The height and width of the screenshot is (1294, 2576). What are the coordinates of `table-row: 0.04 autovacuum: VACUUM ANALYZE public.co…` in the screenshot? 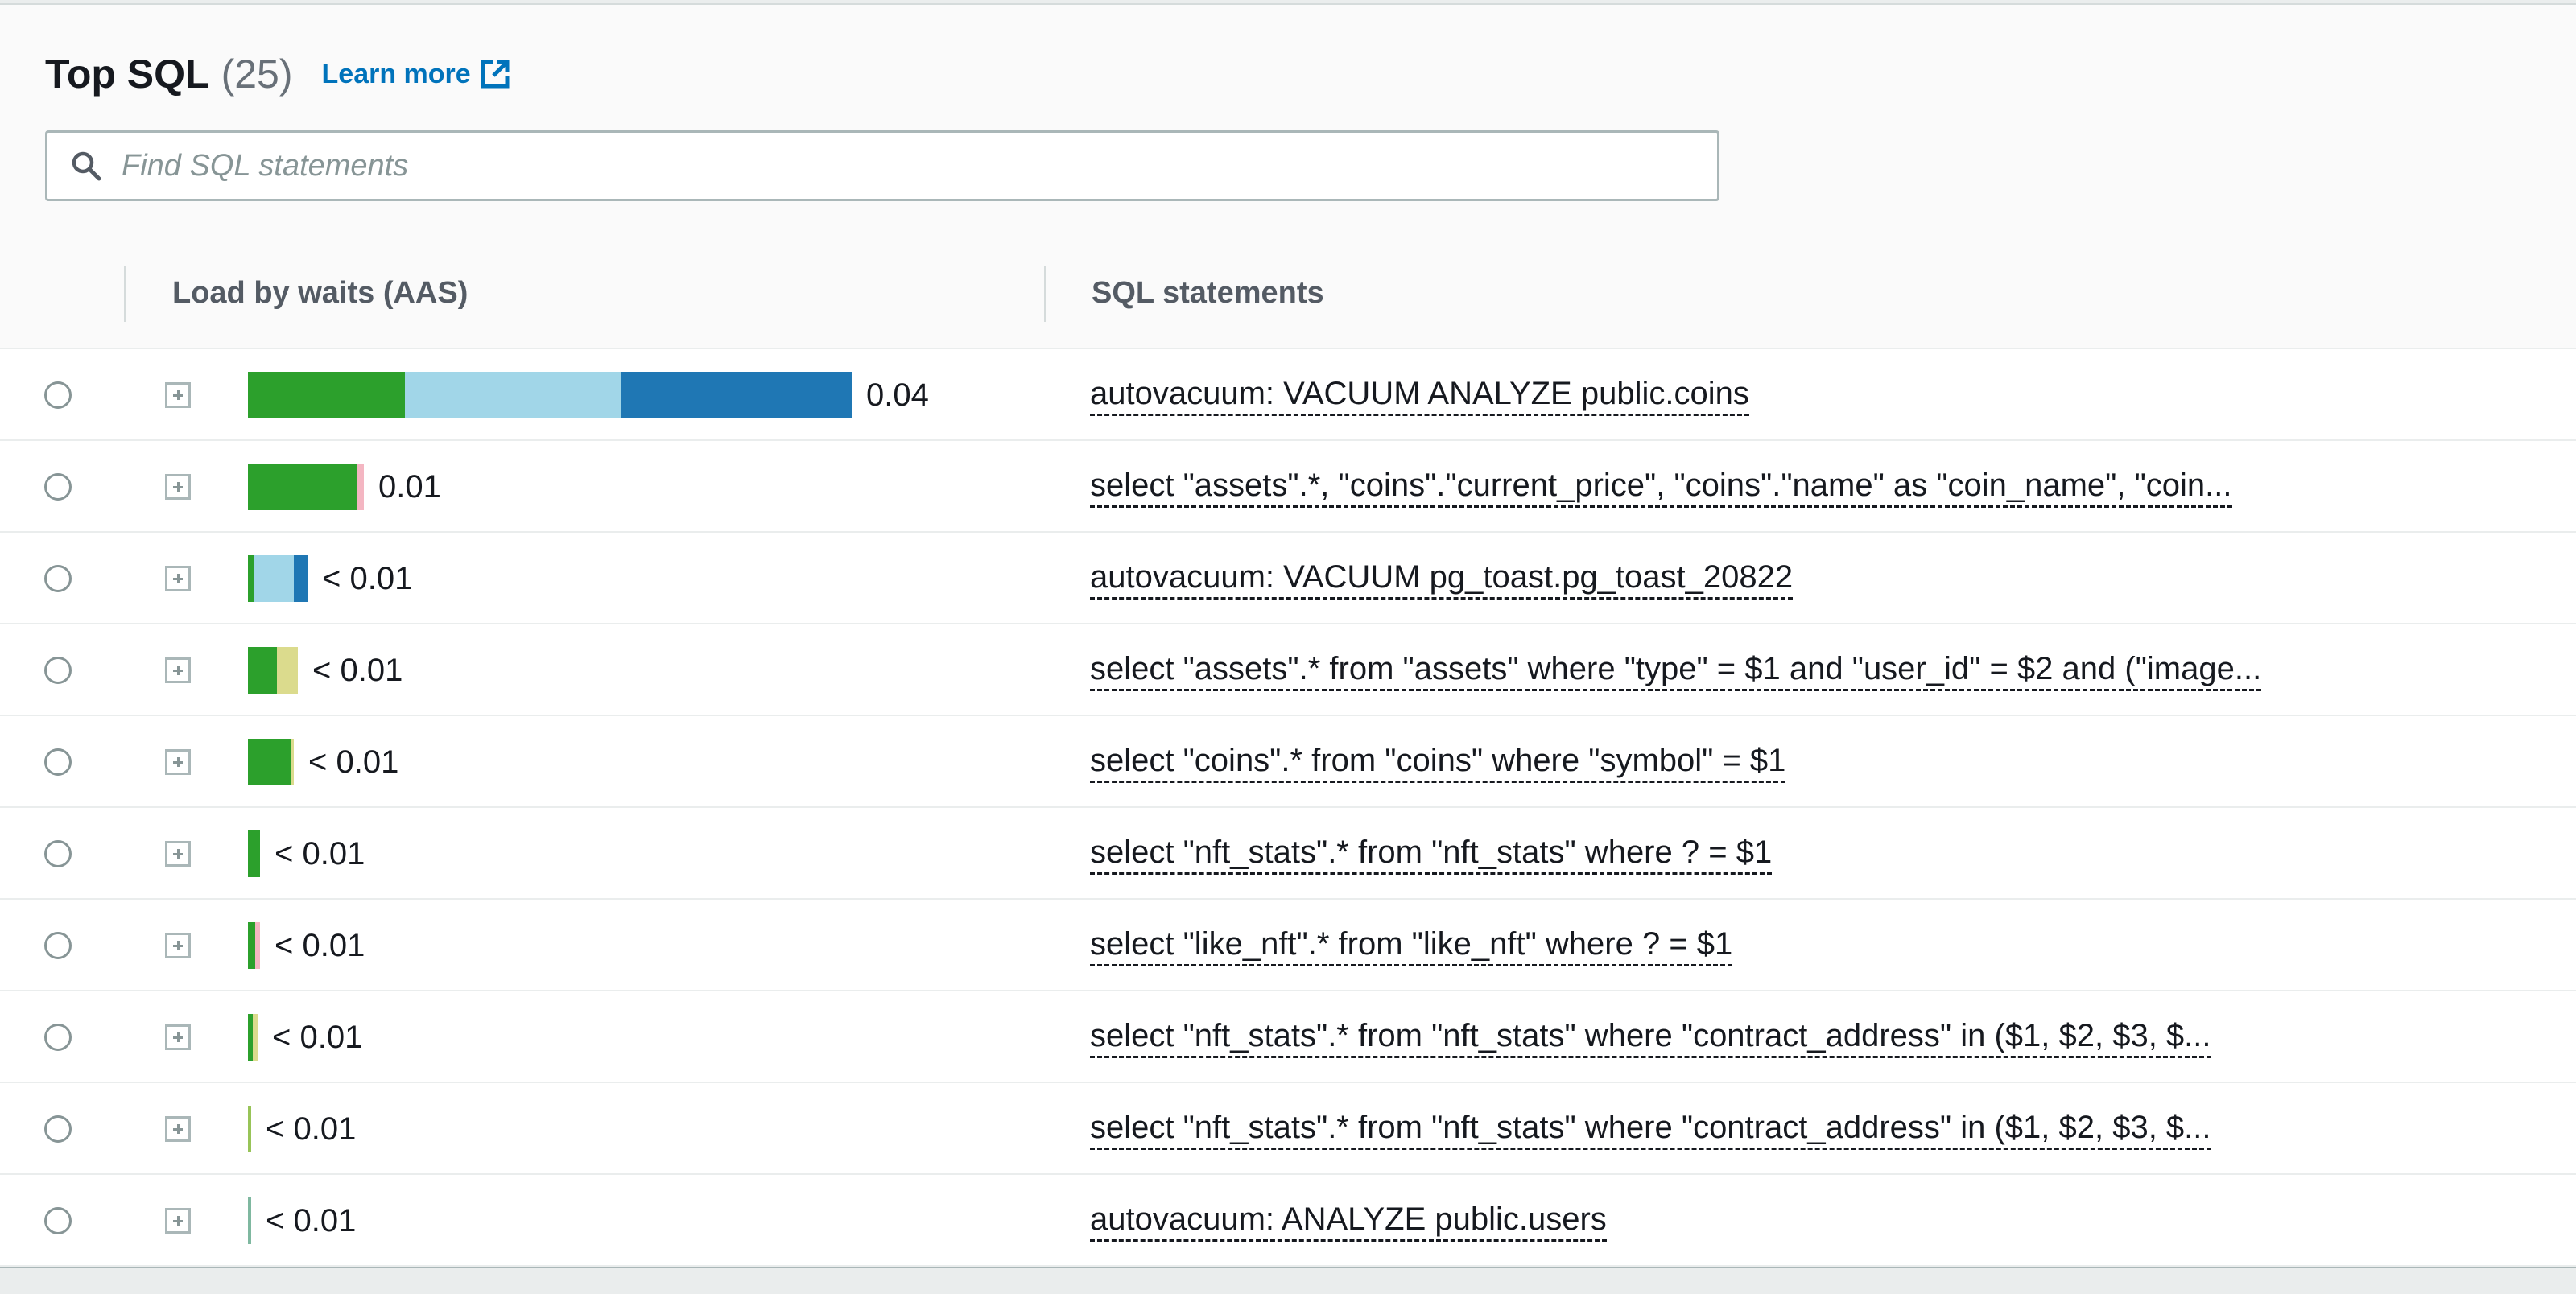 It's located at (1288, 395).